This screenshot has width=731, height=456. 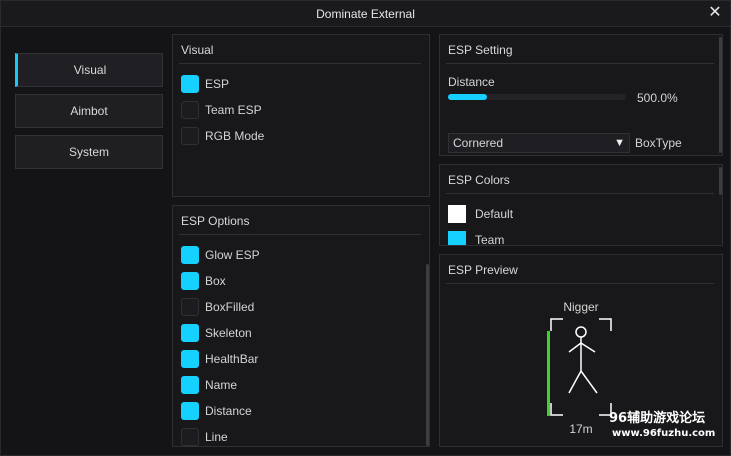 What do you see at coordinates (221, 385) in the screenshot?
I see `checkbox-label: Name` at bounding box center [221, 385].